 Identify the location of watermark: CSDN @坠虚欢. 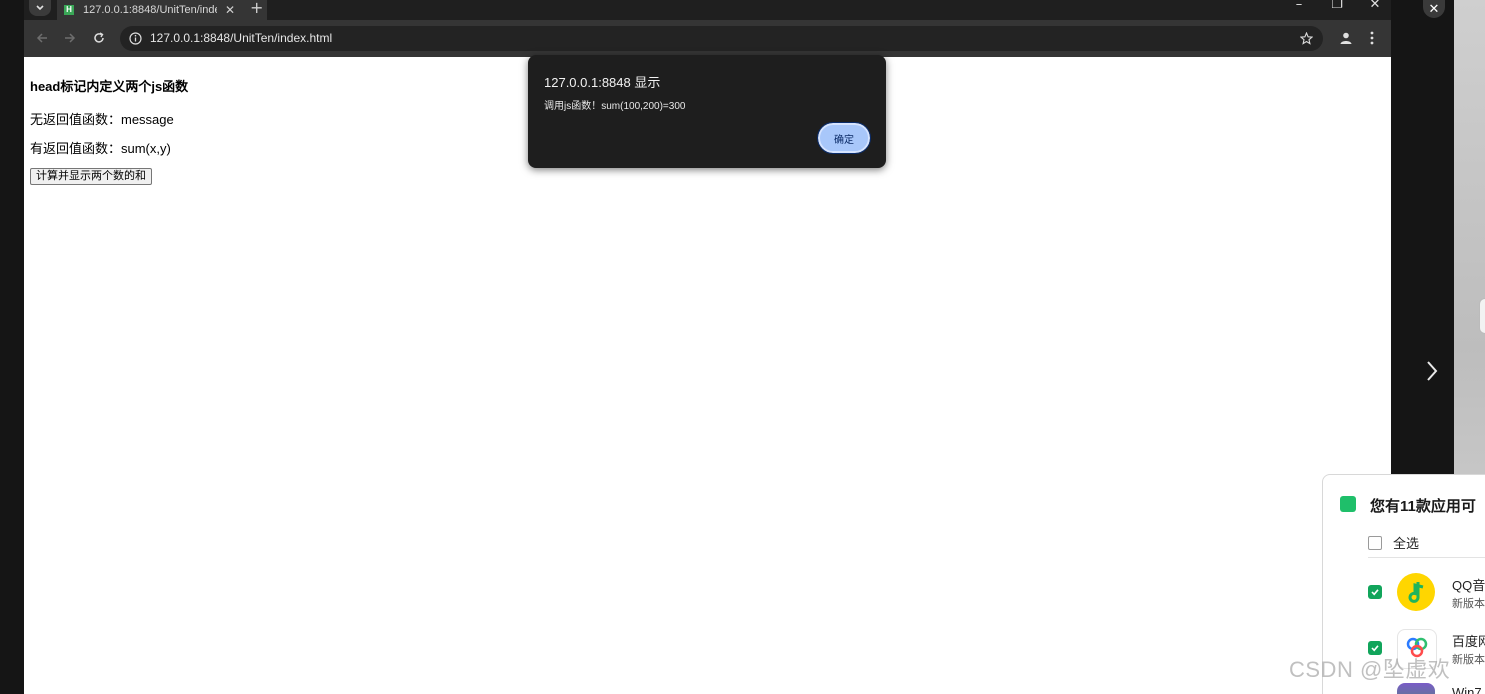
(1370, 669).